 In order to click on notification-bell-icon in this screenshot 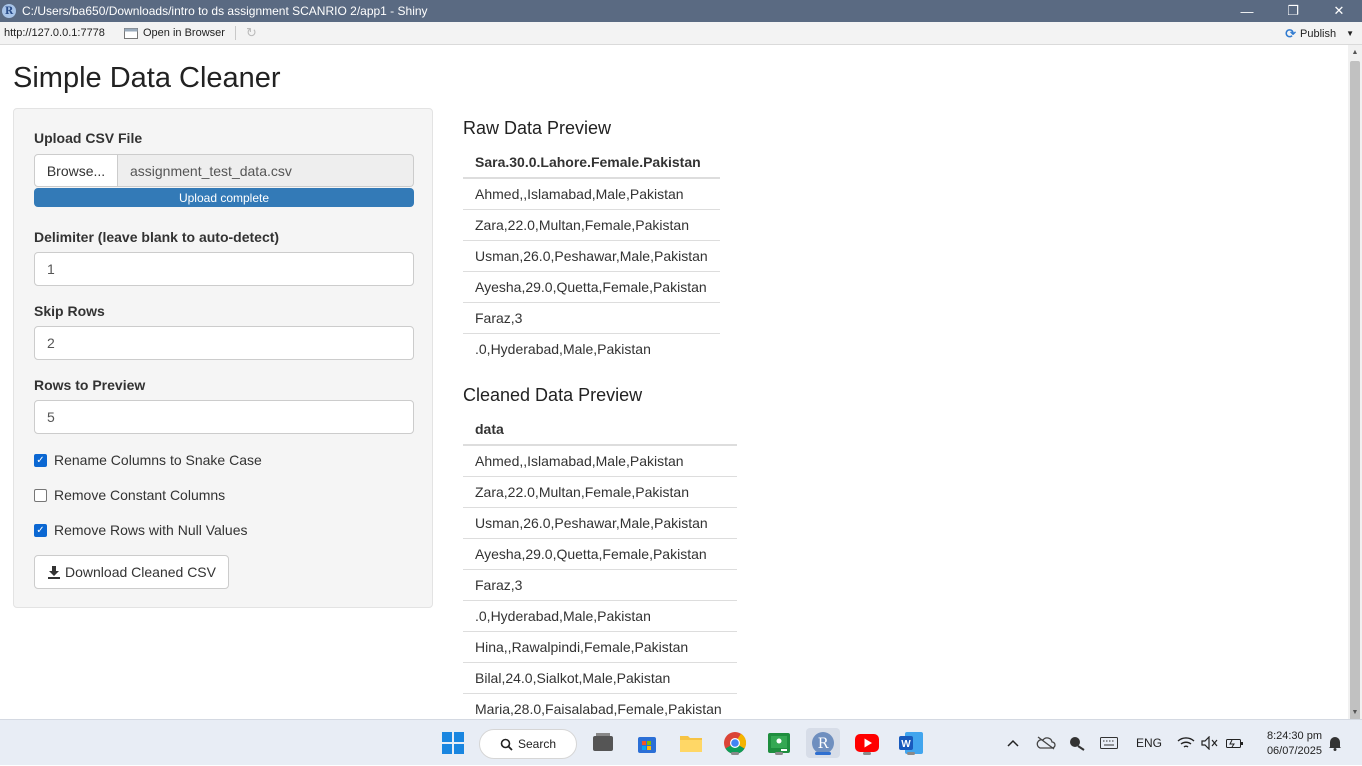, I will do `click(1335, 743)`.